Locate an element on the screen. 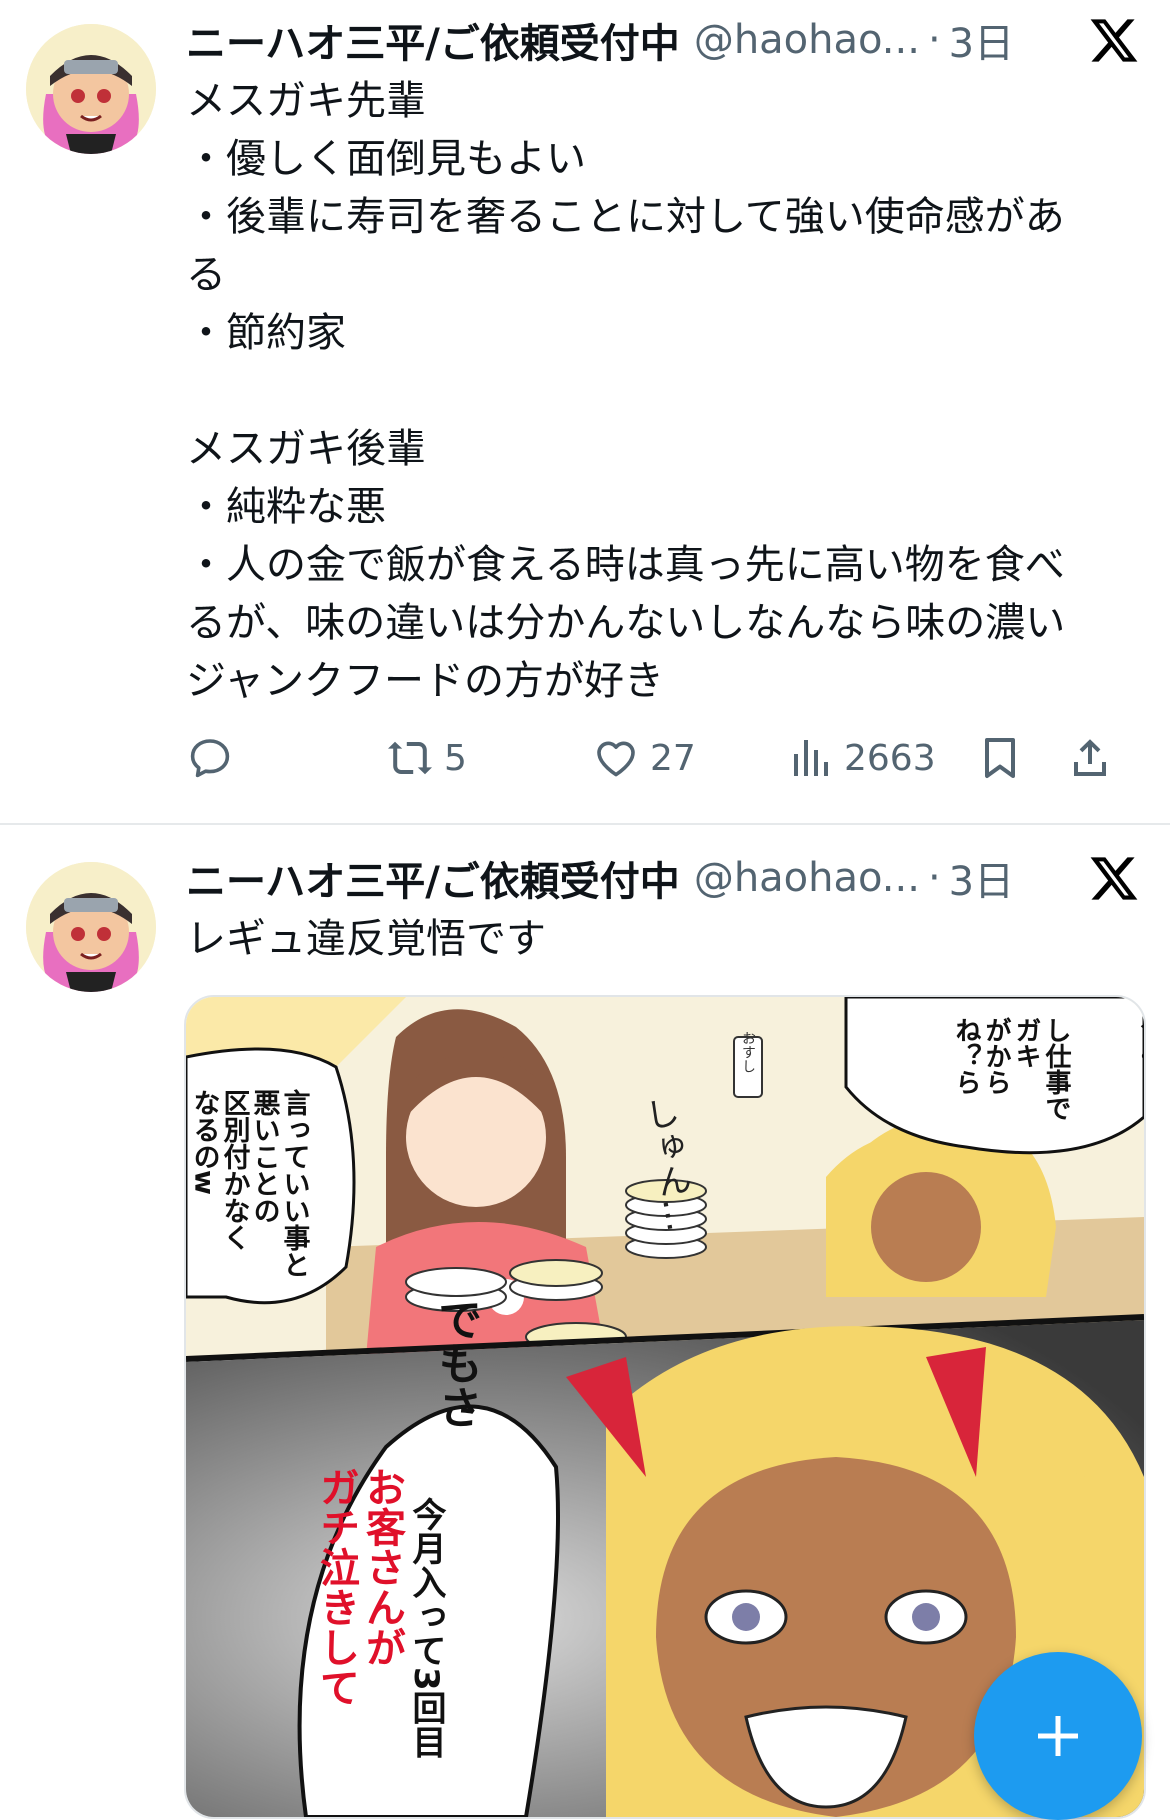  bookmark-button is located at coordinates (1000, 758).